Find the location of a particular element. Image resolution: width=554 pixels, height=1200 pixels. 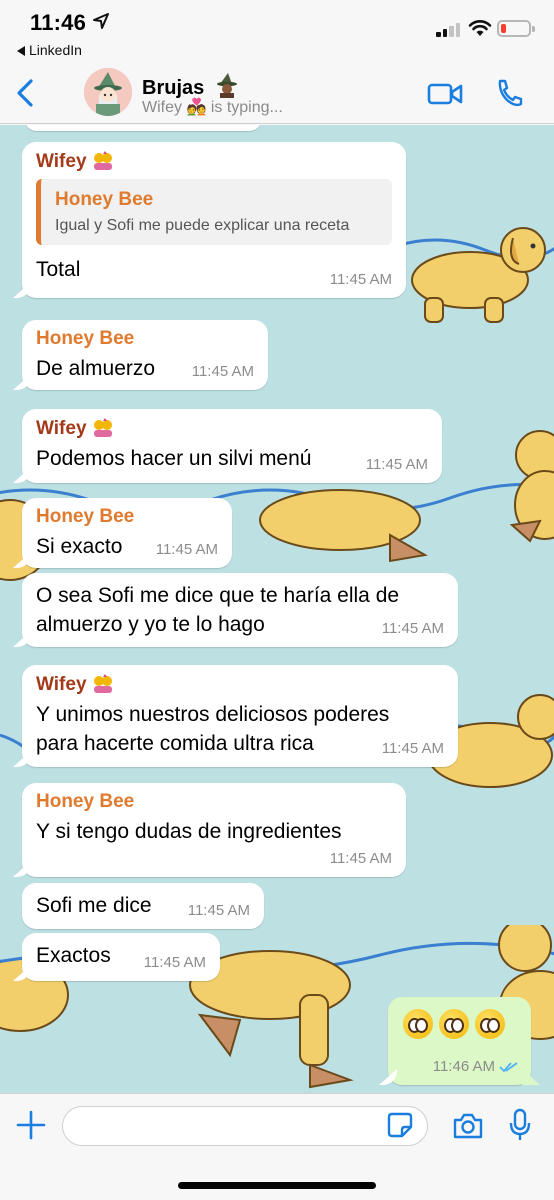

video-call-icon is located at coordinates (445, 94).